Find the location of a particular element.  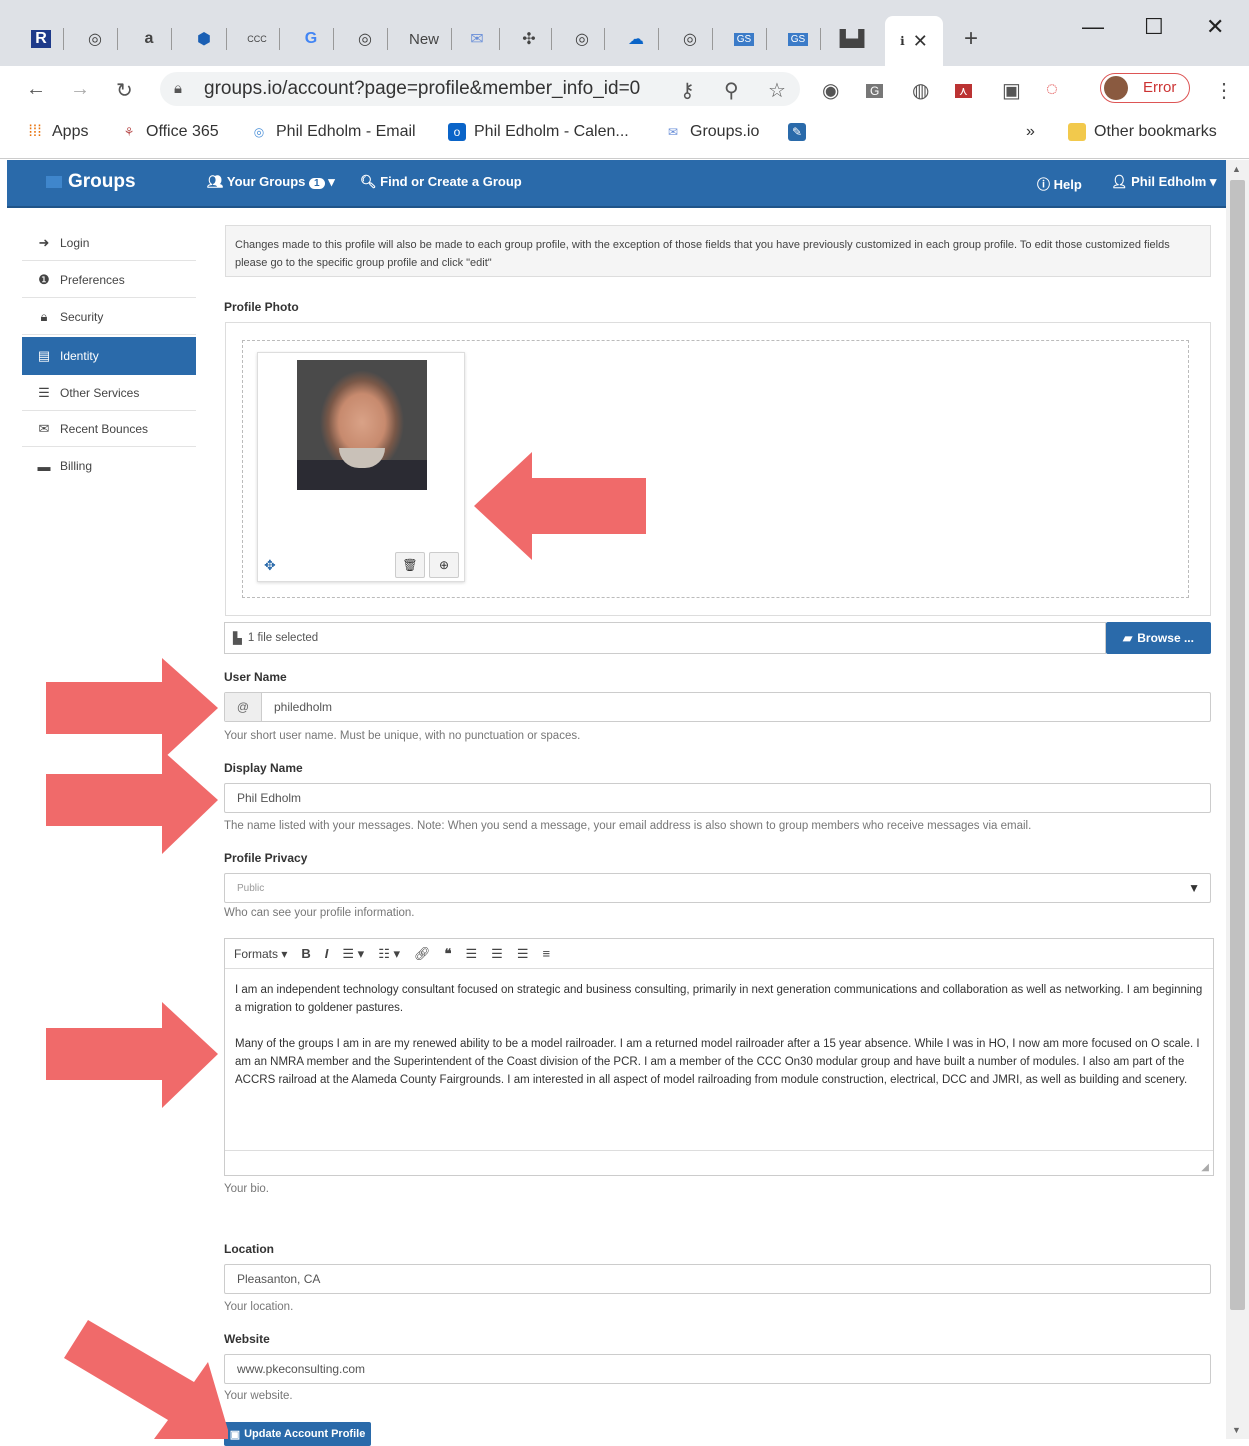

display-name-label: Display Name is located at coordinates (263, 768).